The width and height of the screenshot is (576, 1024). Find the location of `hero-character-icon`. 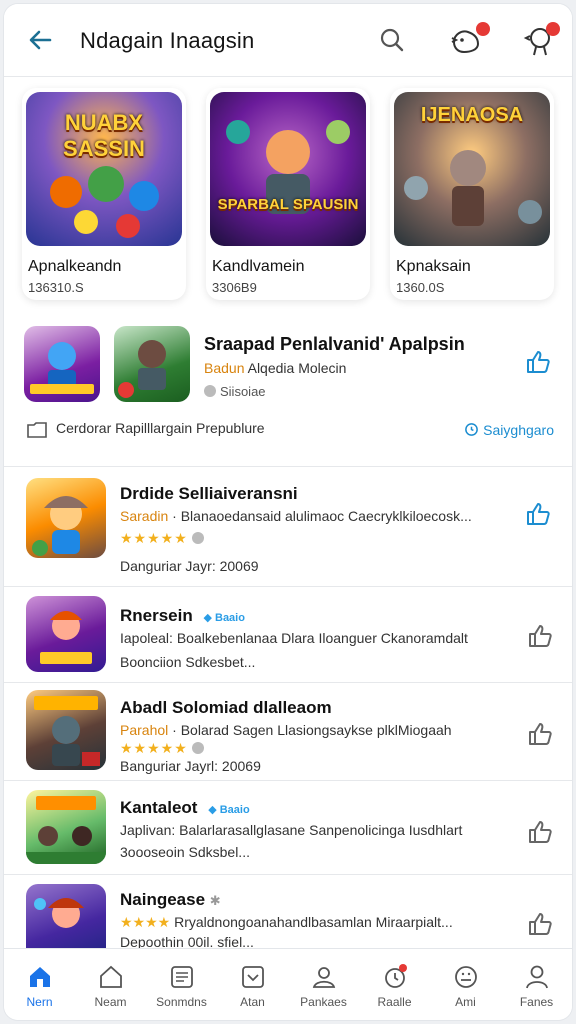

hero-character-icon is located at coordinates (66, 637).